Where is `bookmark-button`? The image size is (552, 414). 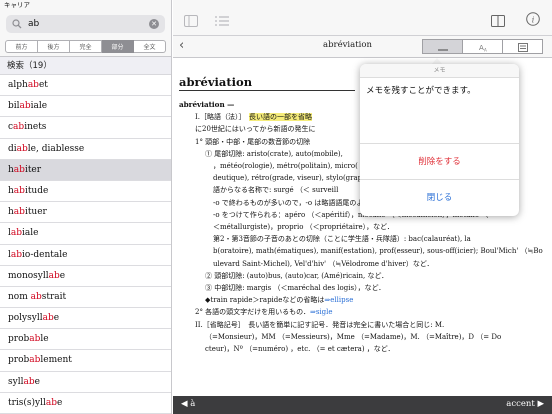 bookmark-button is located at coordinates (522, 46).